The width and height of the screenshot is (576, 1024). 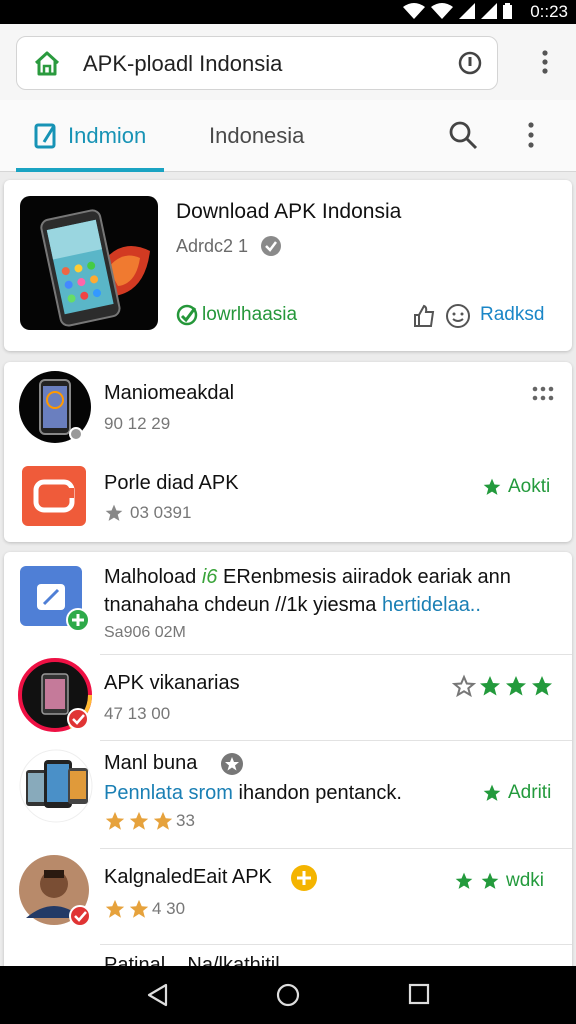 I want to click on badge-icon, so click(x=232, y=764).